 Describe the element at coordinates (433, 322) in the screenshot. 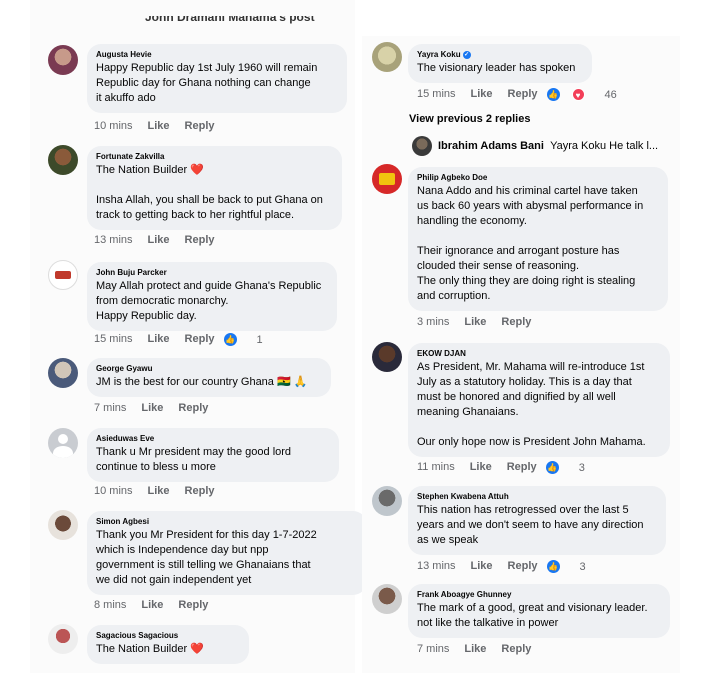

I see `comment-time: 3 mins` at that location.